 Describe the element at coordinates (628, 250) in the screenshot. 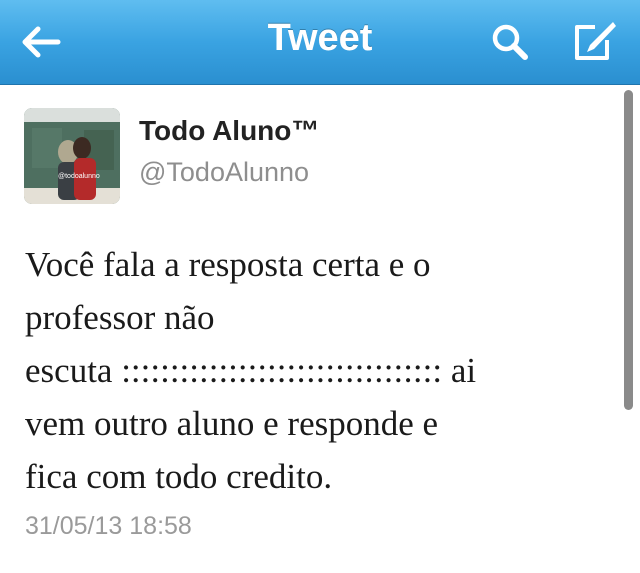

I see `scrollbar` at that location.